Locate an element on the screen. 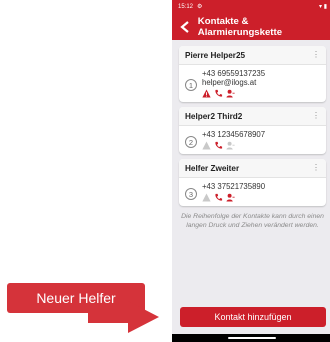  home-indicator is located at coordinates (252, 338).